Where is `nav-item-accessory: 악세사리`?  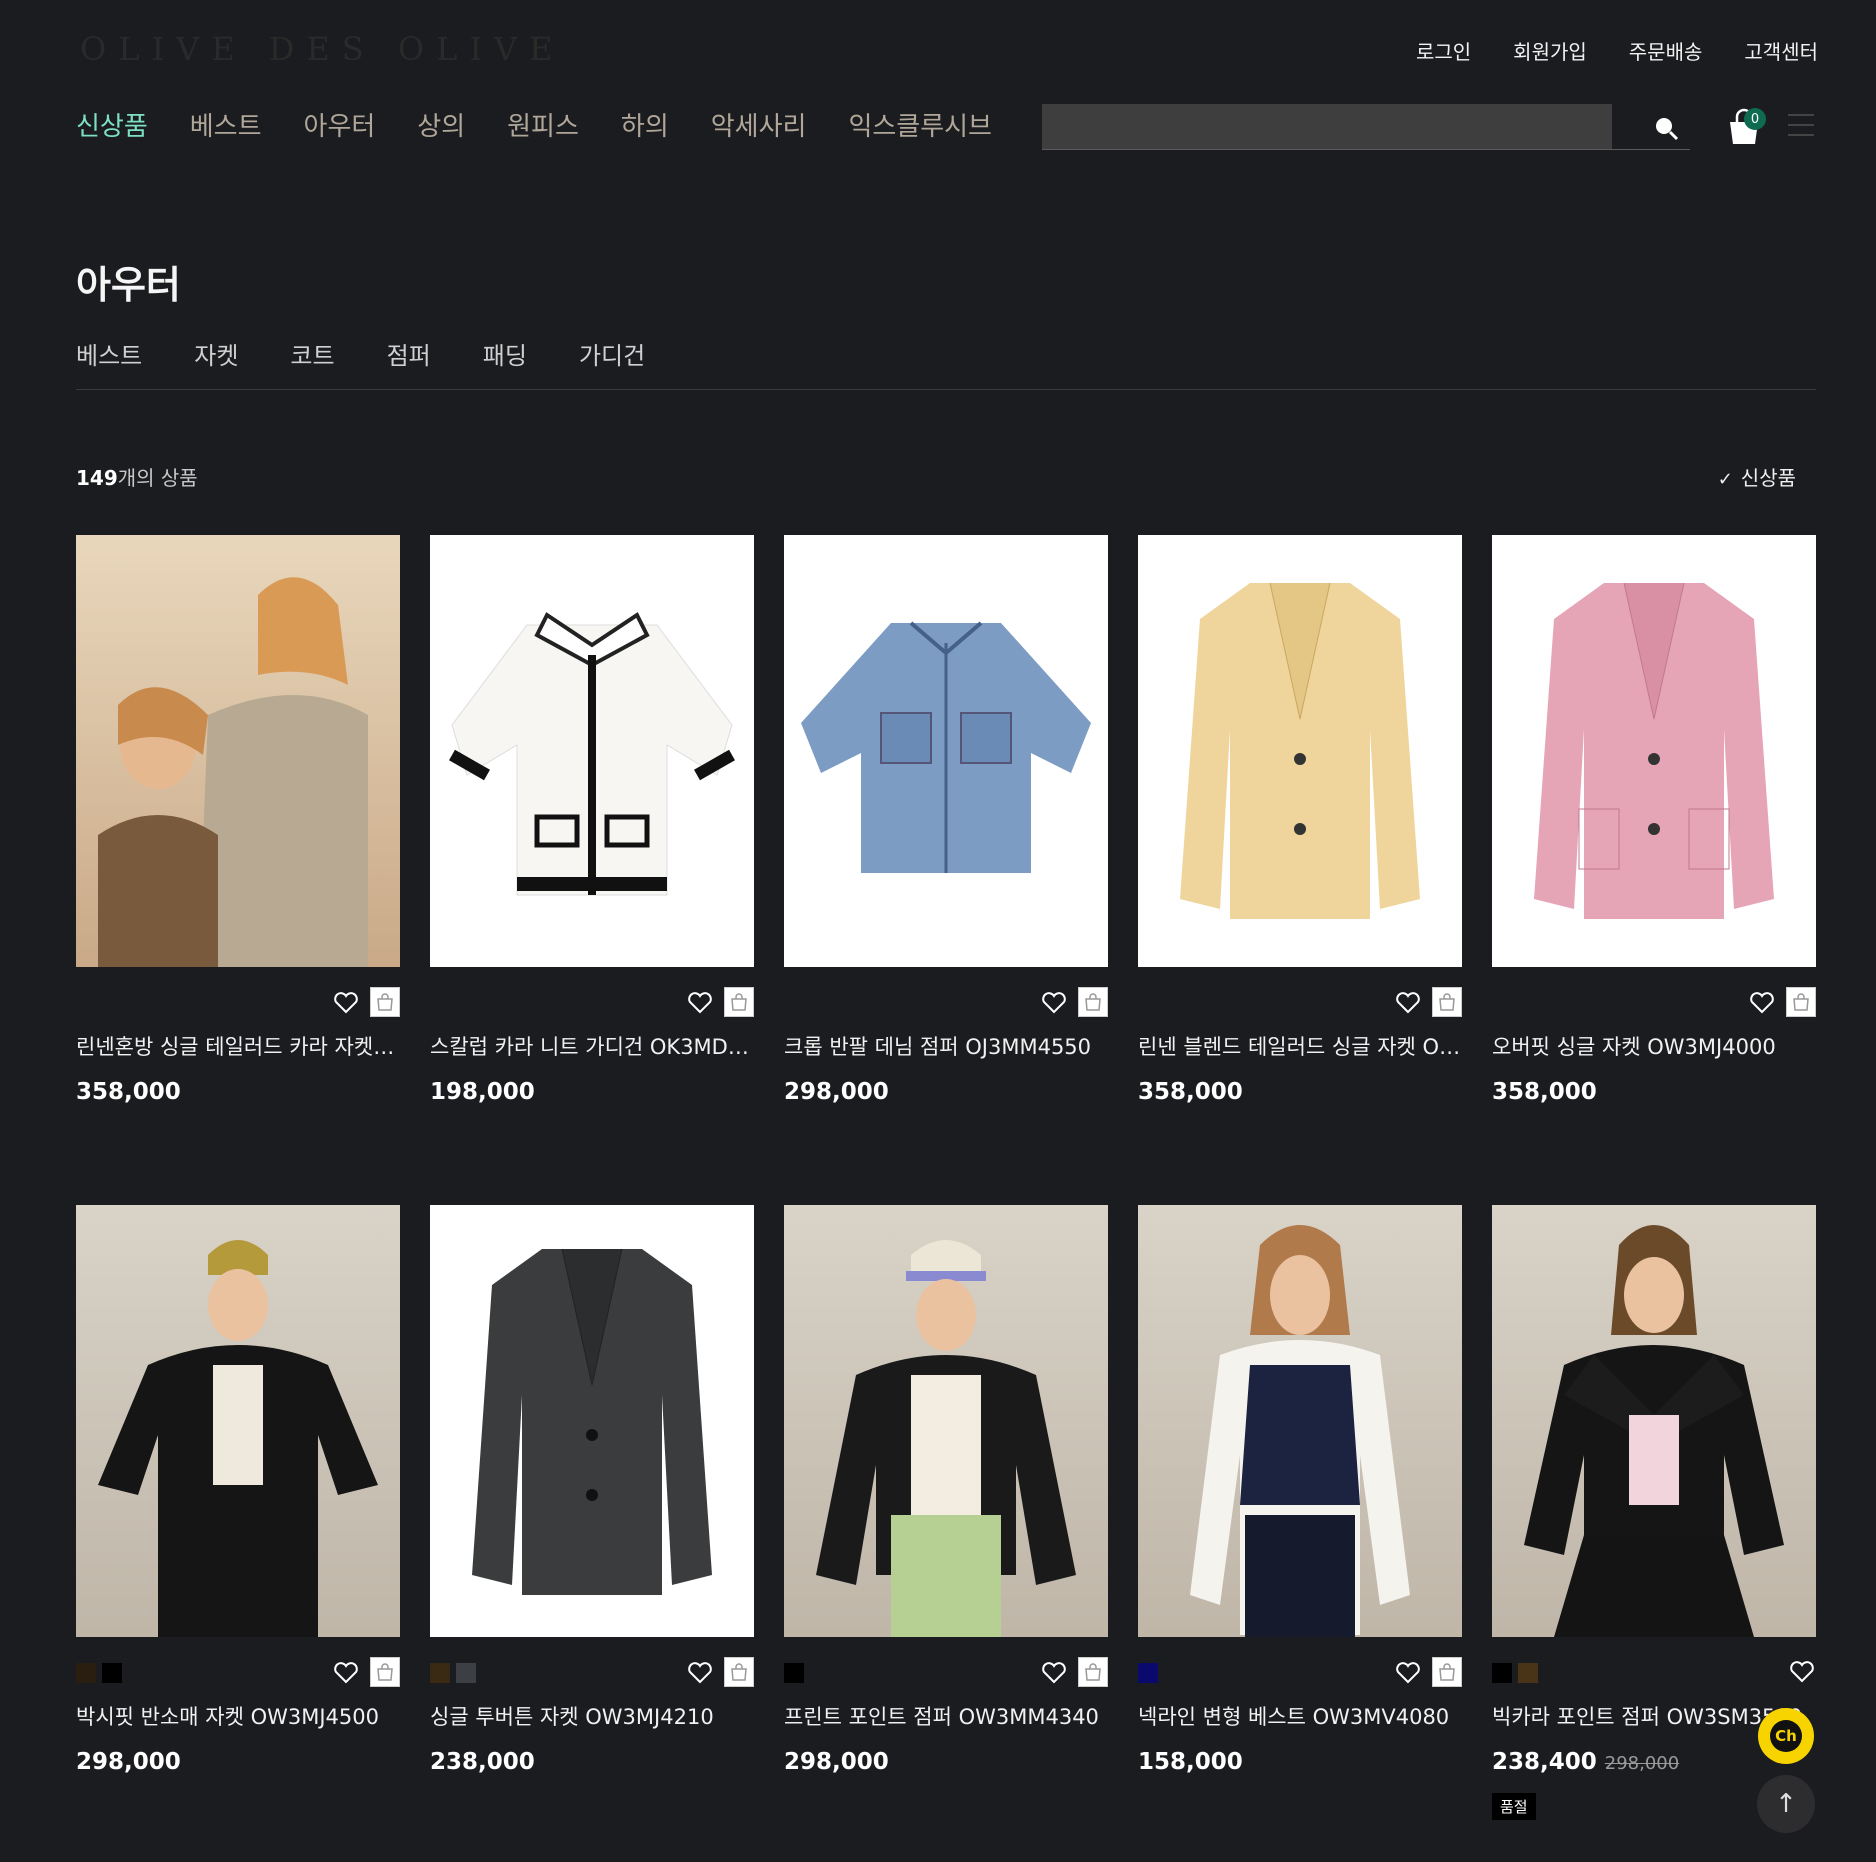
nav-item-accessory: 악세사리 is located at coordinates (759, 124).